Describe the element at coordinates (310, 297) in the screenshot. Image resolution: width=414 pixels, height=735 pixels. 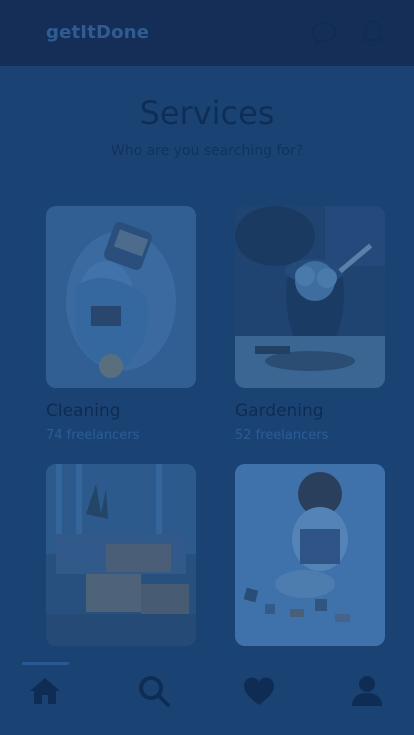
I see `service-image-gardening` at that location.